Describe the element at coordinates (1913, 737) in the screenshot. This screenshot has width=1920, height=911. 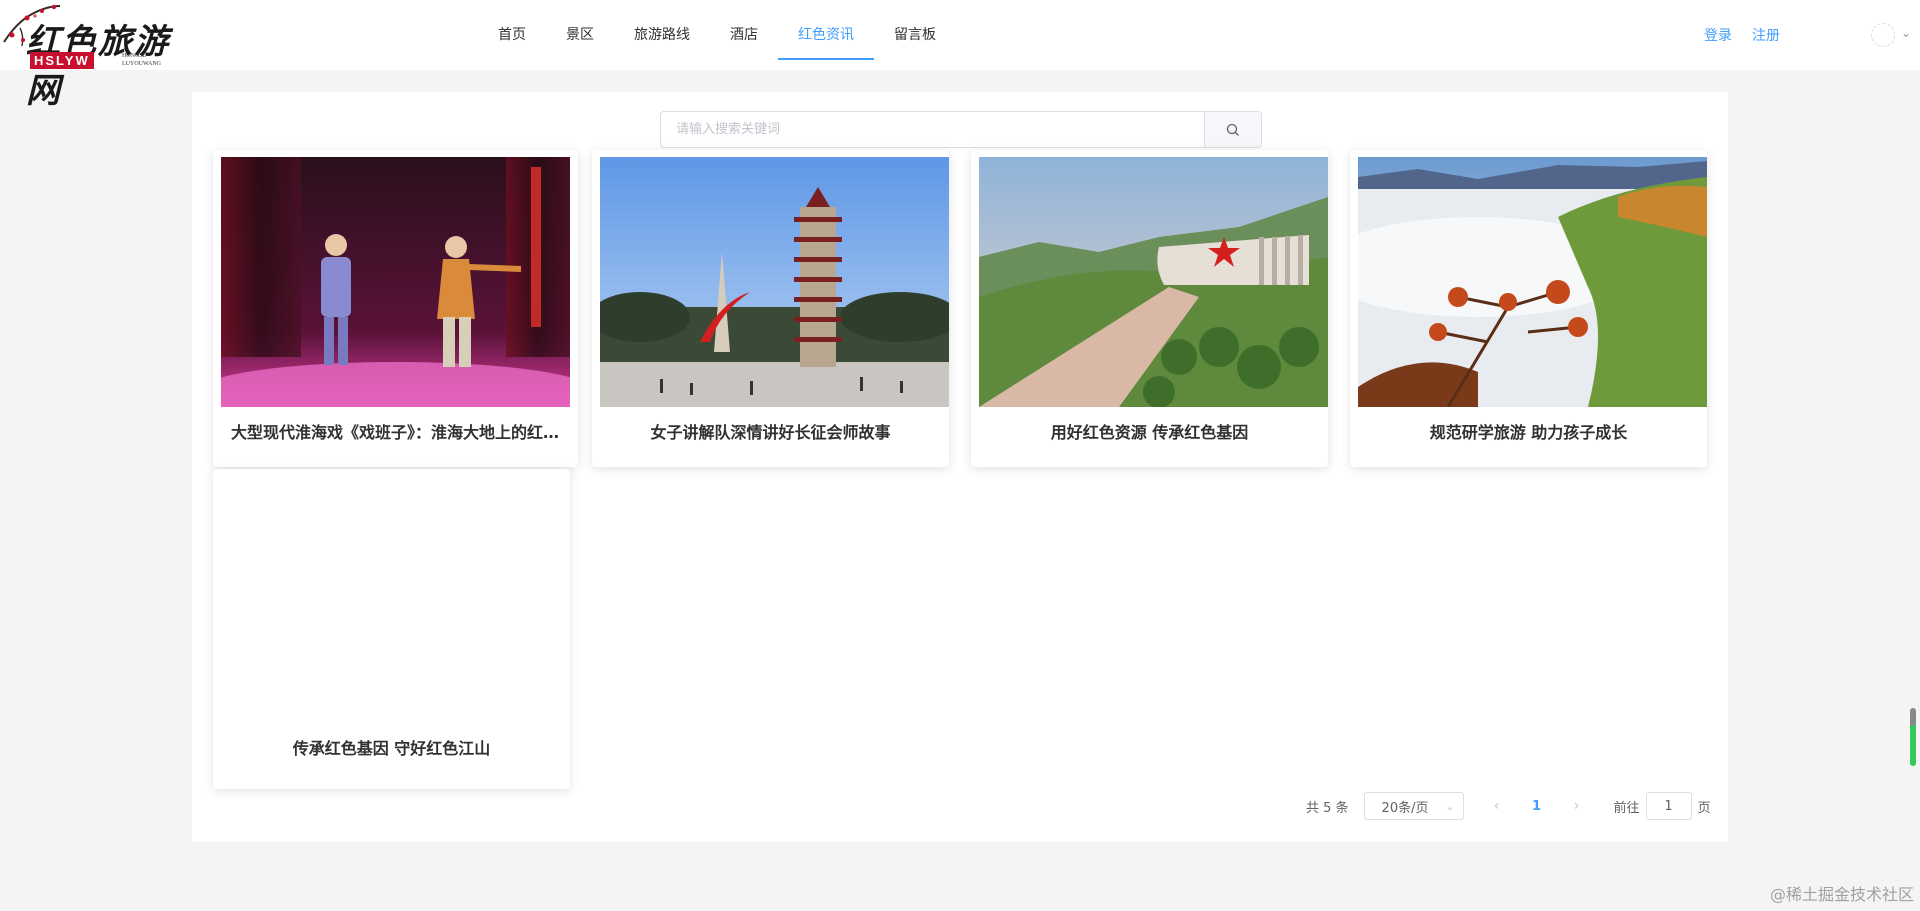
I see `scrollbar-thumb` at that location.